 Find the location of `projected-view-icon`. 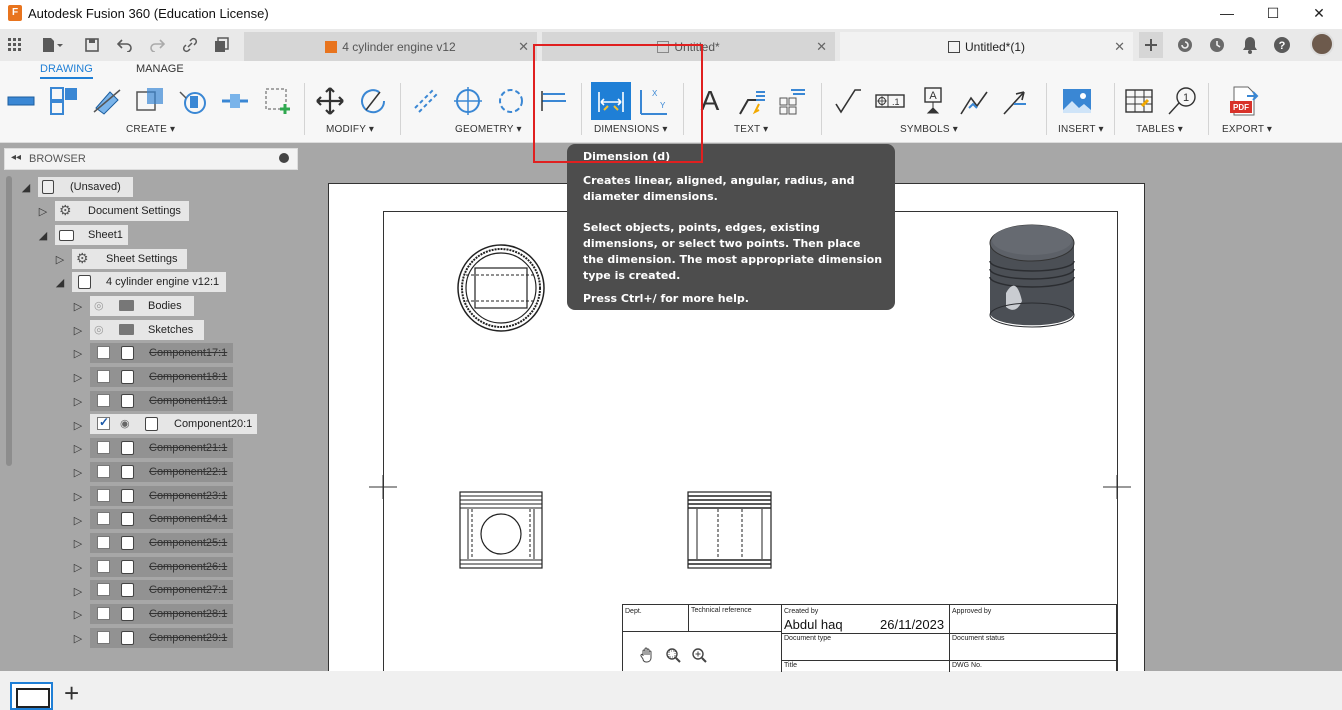

projected-view-icon is located at coordinates (64, 101).